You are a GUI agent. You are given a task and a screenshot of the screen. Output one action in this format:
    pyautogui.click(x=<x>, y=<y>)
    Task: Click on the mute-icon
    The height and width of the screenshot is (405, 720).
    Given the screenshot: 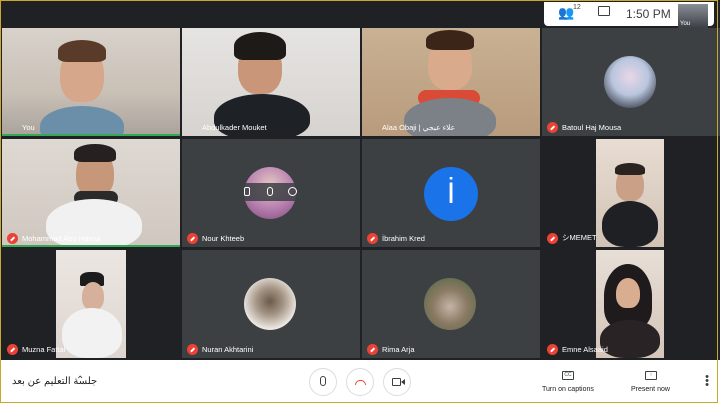 What is the action you would take?
    pyautogui.click(x=270, y=191)
    